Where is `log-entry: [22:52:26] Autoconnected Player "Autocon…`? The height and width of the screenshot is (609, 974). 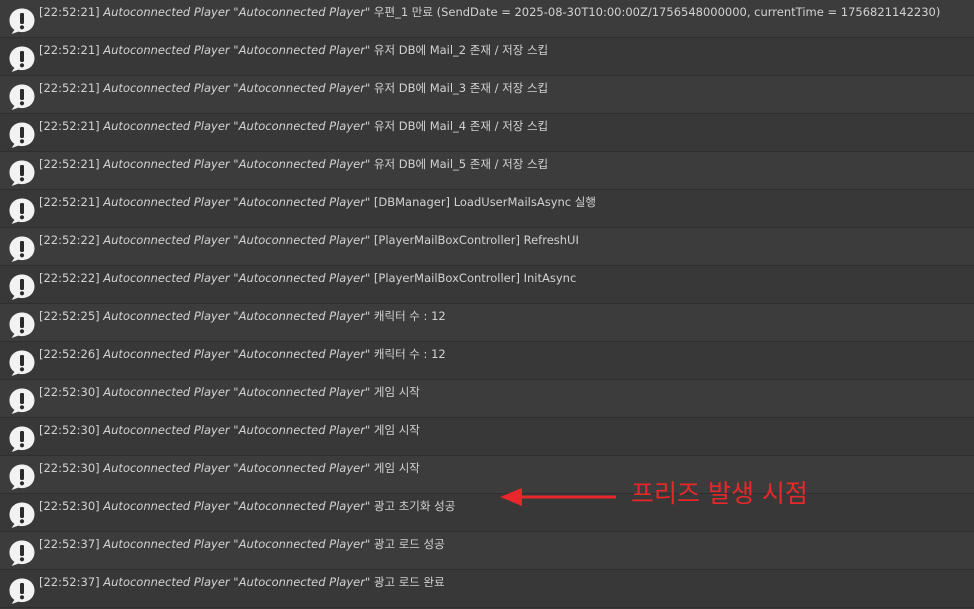
log-entry: [22:52:26] Autoconnected Player "Autocon… is located at coordinates (487, 361).